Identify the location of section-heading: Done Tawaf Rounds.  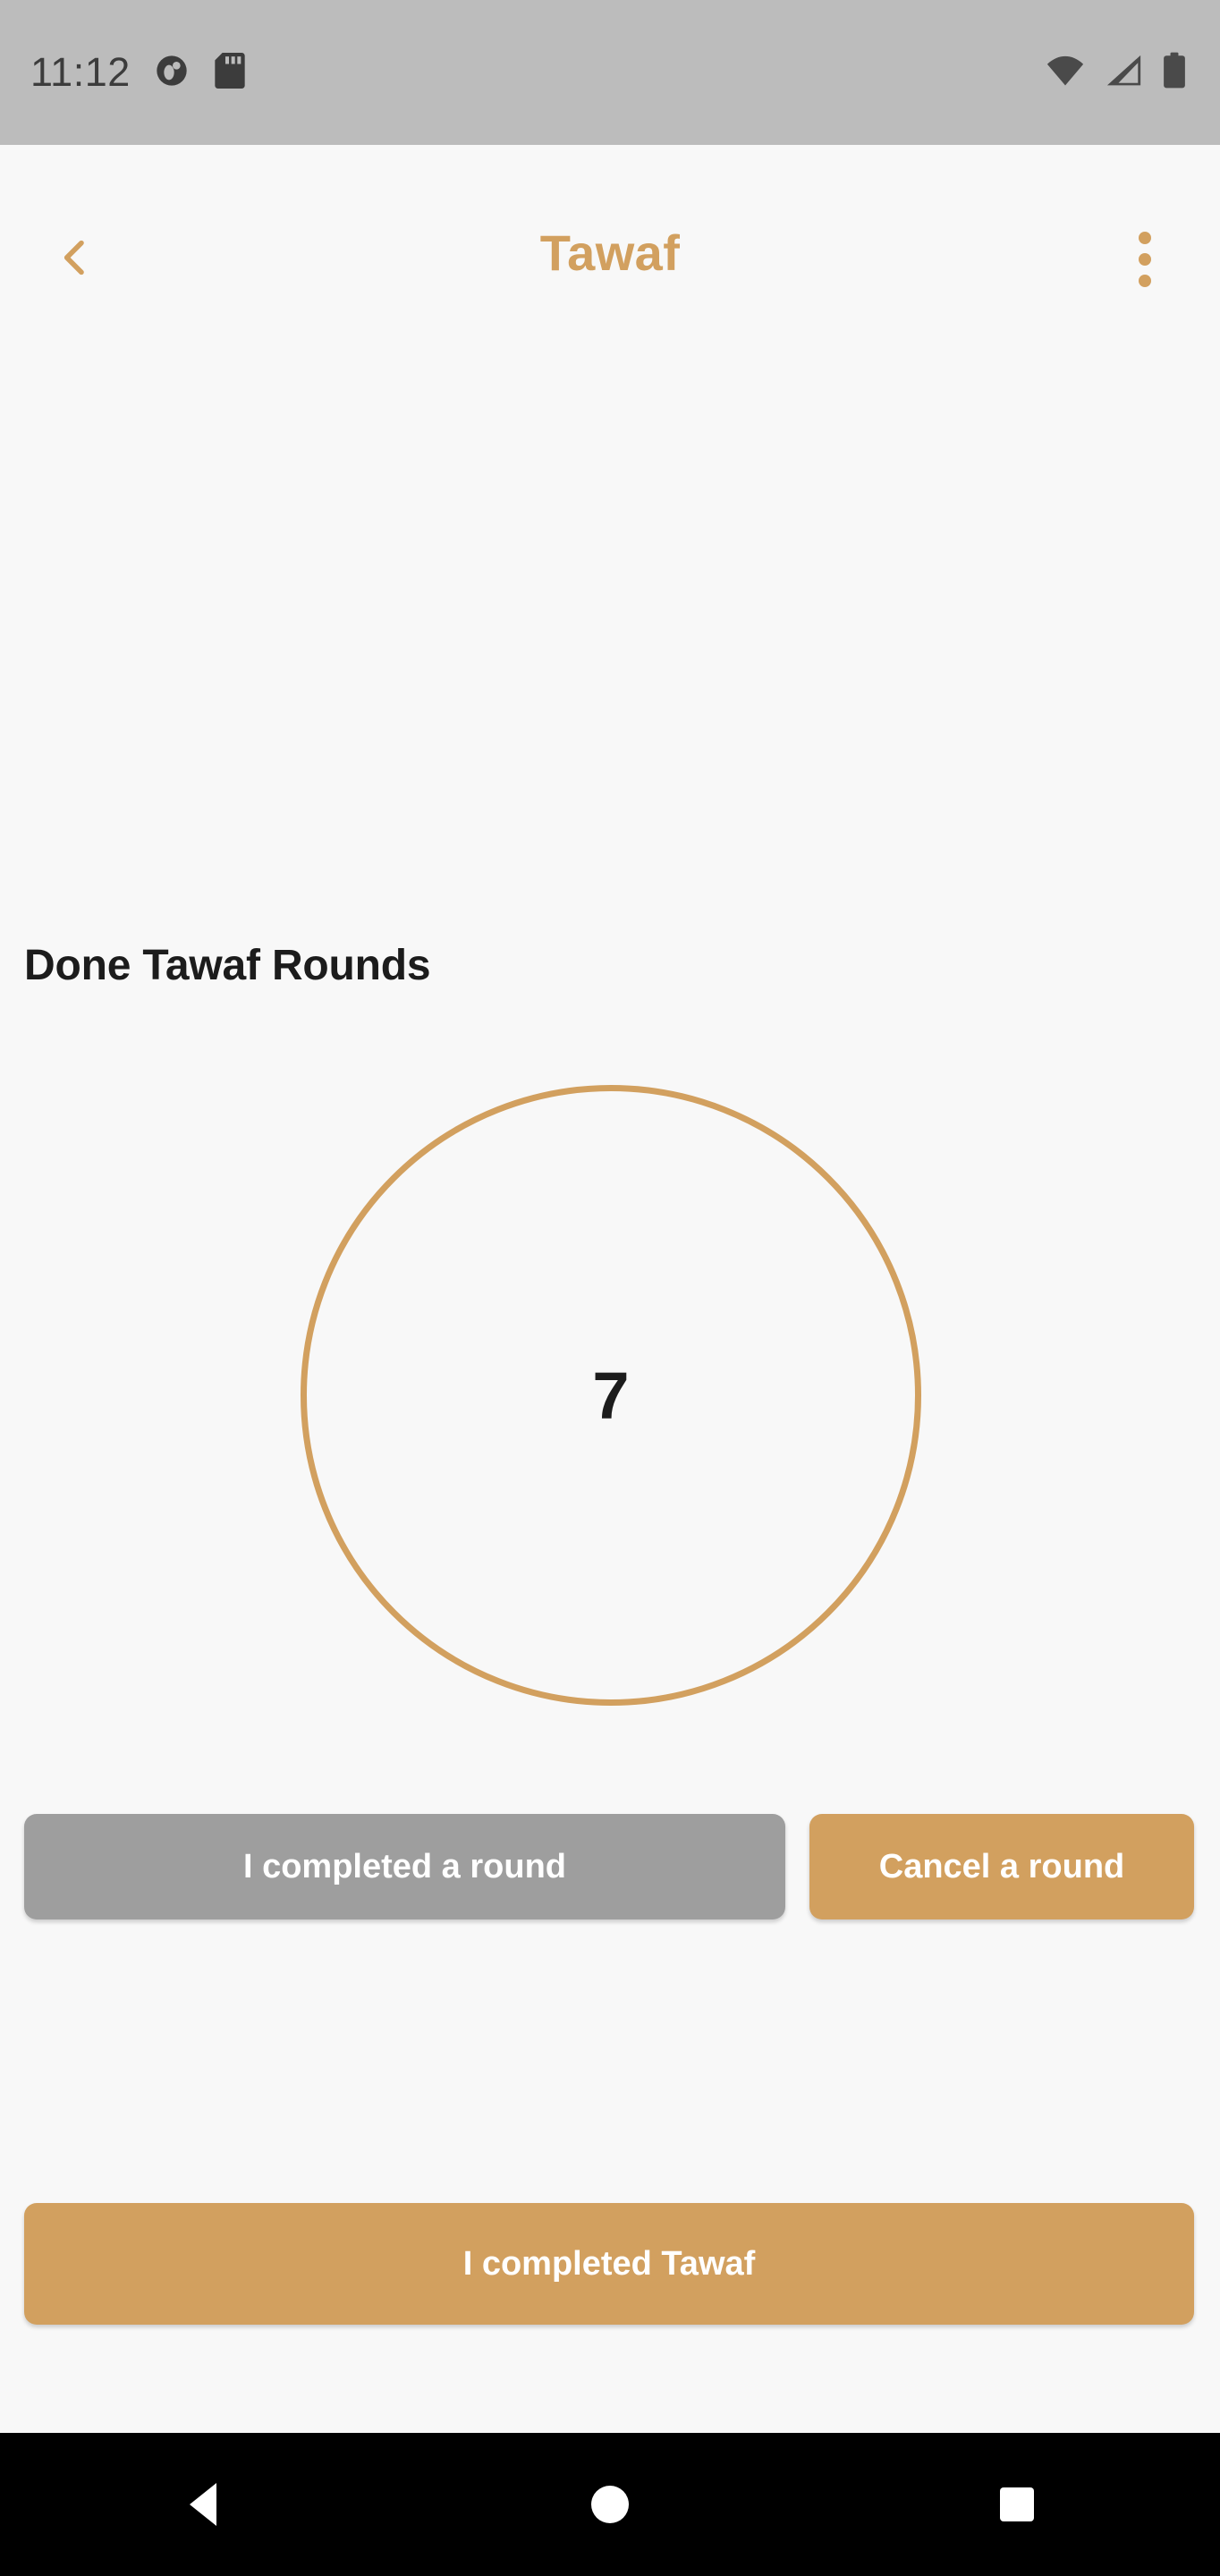
(227, 965).